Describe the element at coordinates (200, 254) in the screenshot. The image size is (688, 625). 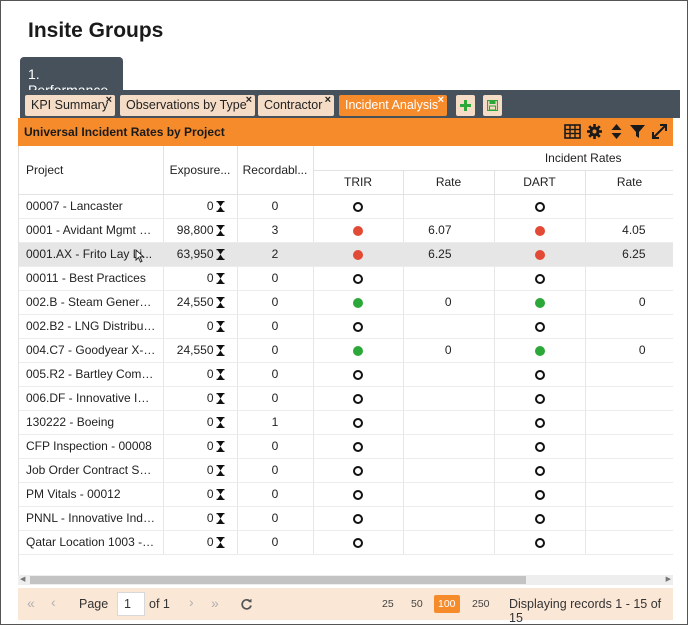
I see `cell-exposure: 63,950` at that location.